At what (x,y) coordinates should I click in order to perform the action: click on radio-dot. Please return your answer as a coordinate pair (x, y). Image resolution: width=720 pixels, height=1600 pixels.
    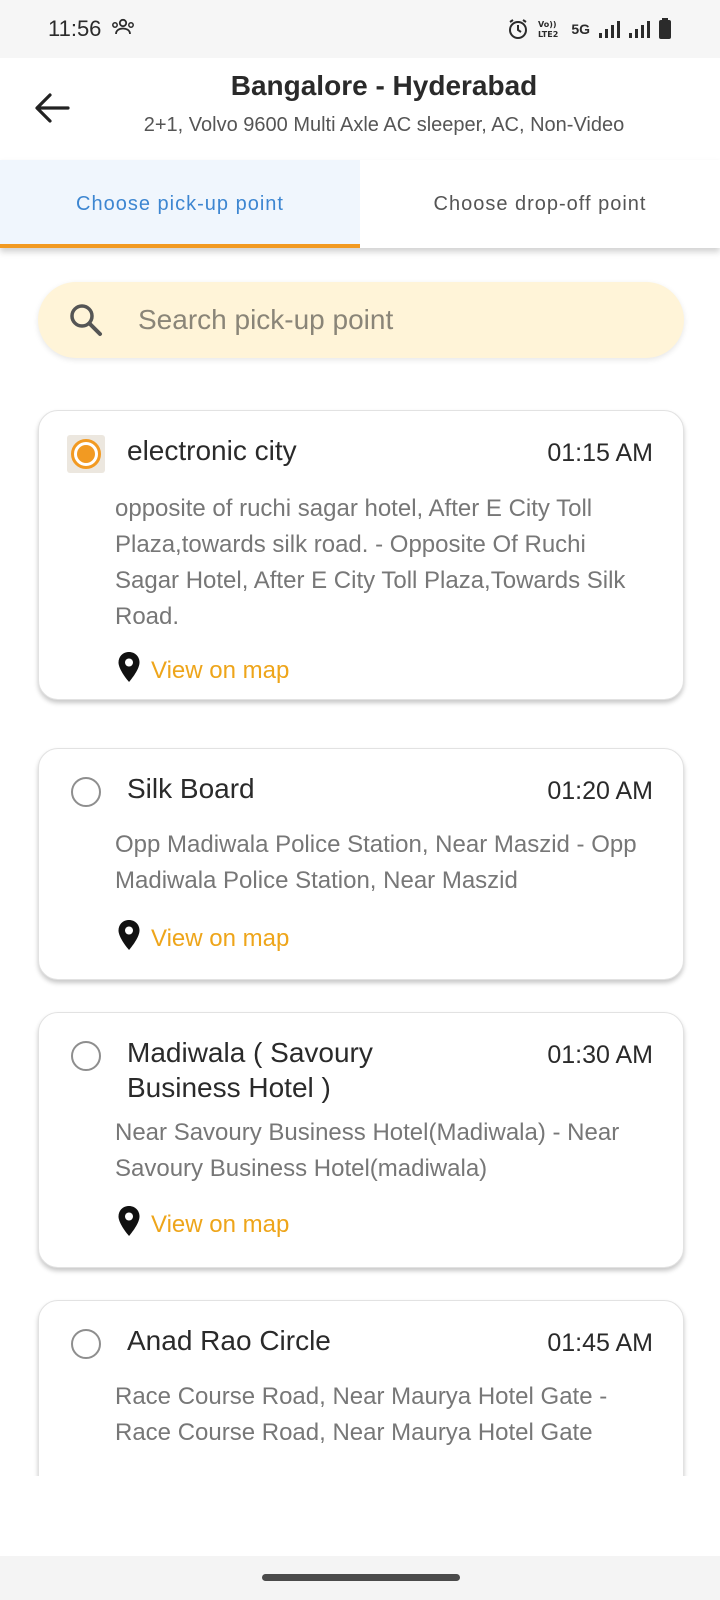
    Looking at the image, I should click on (86, 454).